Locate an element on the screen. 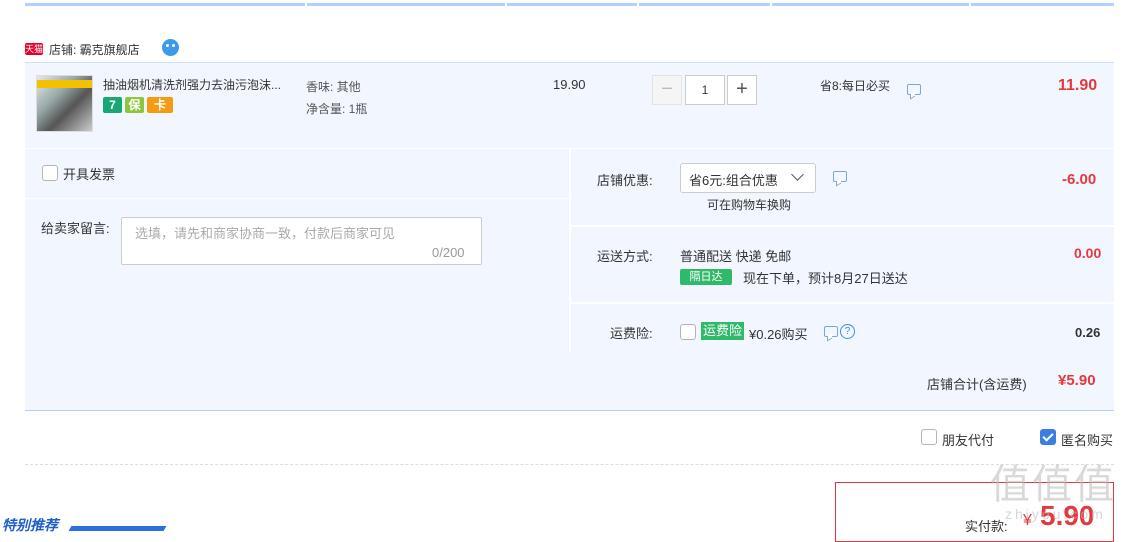 This screenshot has height=542, width=1137. item-attr-volume: 净含量: 1瓶 is located at coordinates (337, 109).